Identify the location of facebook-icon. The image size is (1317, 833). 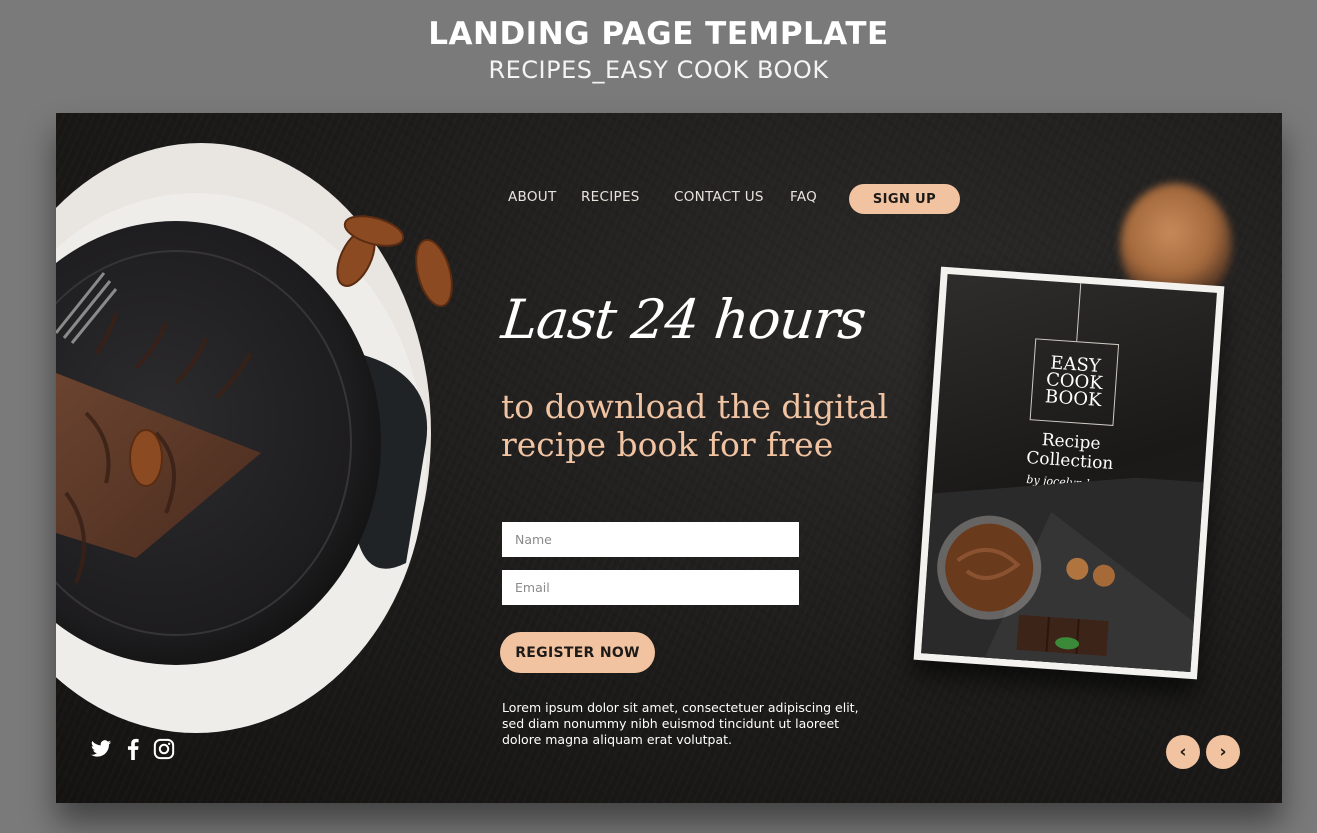
(133, 749).